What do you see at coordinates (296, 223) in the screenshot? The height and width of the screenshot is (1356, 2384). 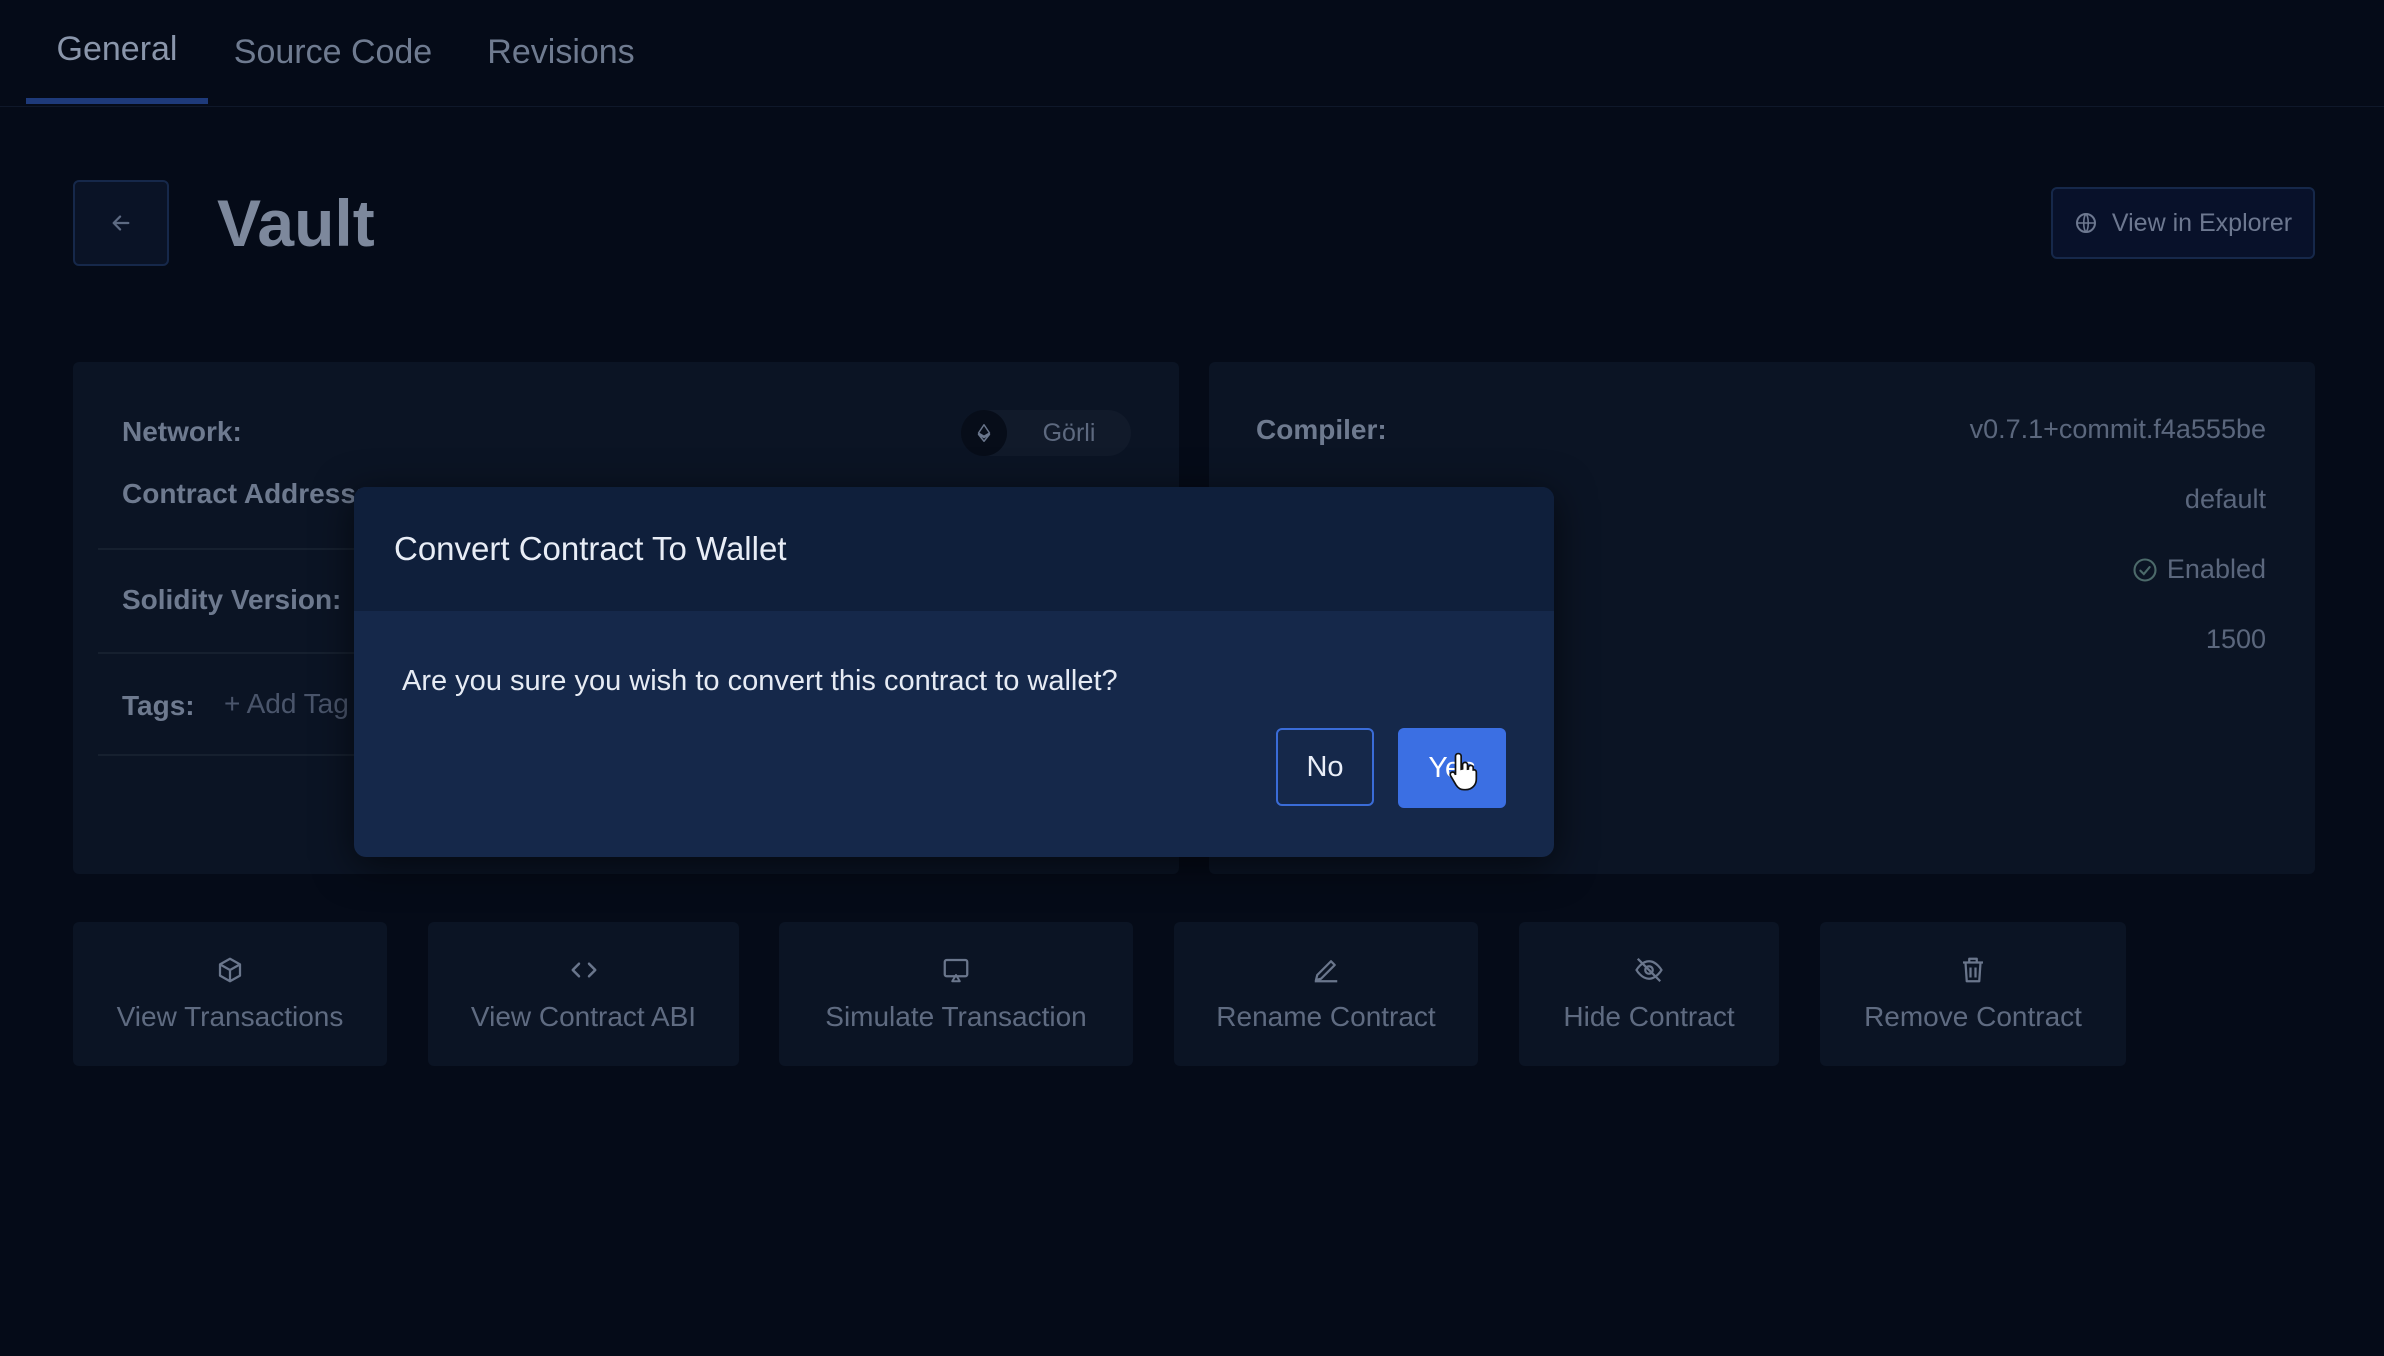 I see `page-title: Vault` at bounding box center [296, 223].